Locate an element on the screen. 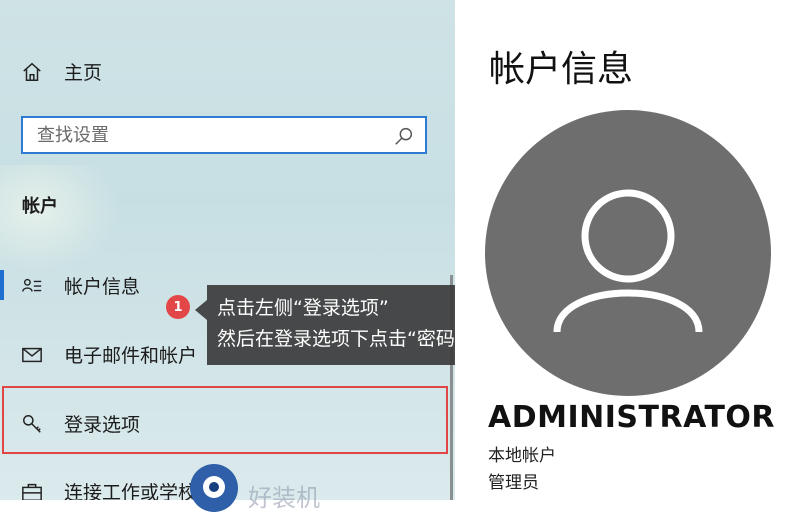 The width and height of the screenshot is (800, 513). callout-arrow is located at coordinates (201, 310).